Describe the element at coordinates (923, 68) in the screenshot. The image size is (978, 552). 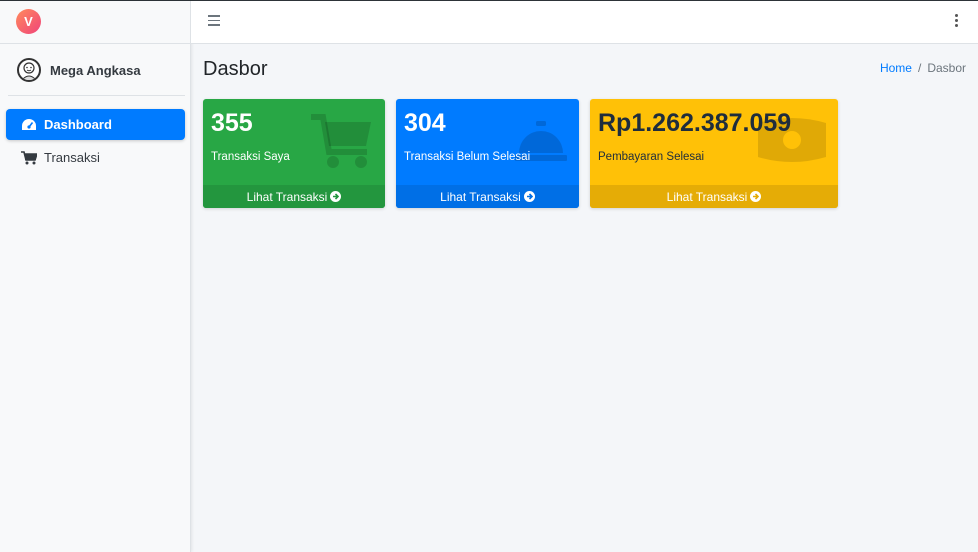
I see `breadcrumb: Home / Dasbor` at that location.